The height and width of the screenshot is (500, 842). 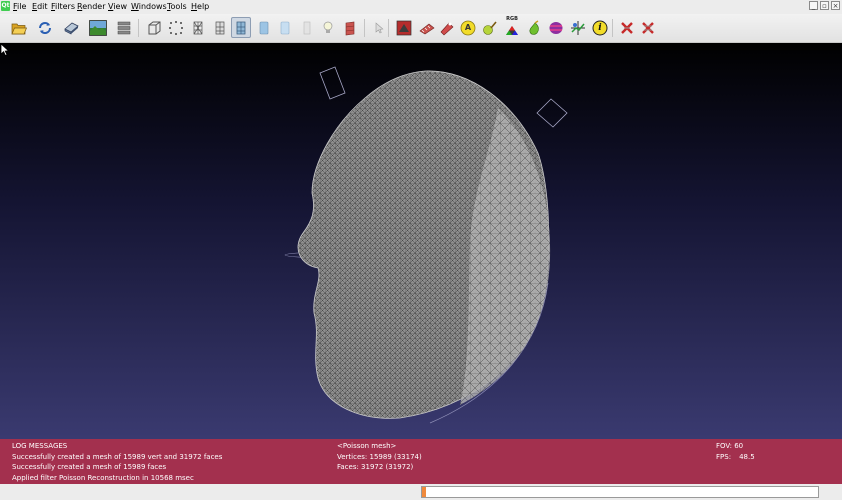 I want to click on paint-red-icon, so click(x=404, y=27).